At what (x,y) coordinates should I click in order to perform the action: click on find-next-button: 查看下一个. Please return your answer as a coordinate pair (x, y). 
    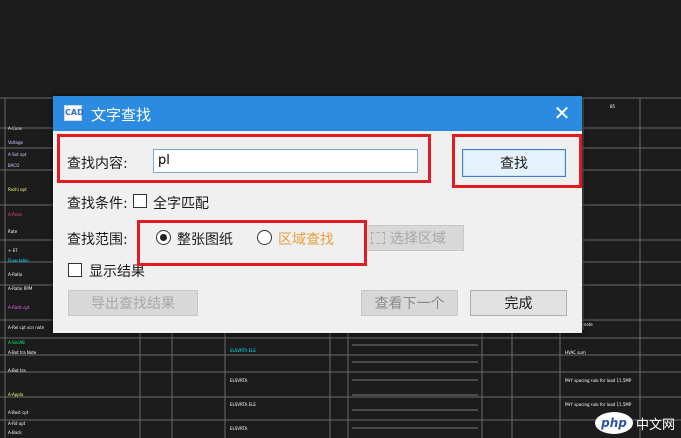
    Looking at the image, I should click on (409, 303).